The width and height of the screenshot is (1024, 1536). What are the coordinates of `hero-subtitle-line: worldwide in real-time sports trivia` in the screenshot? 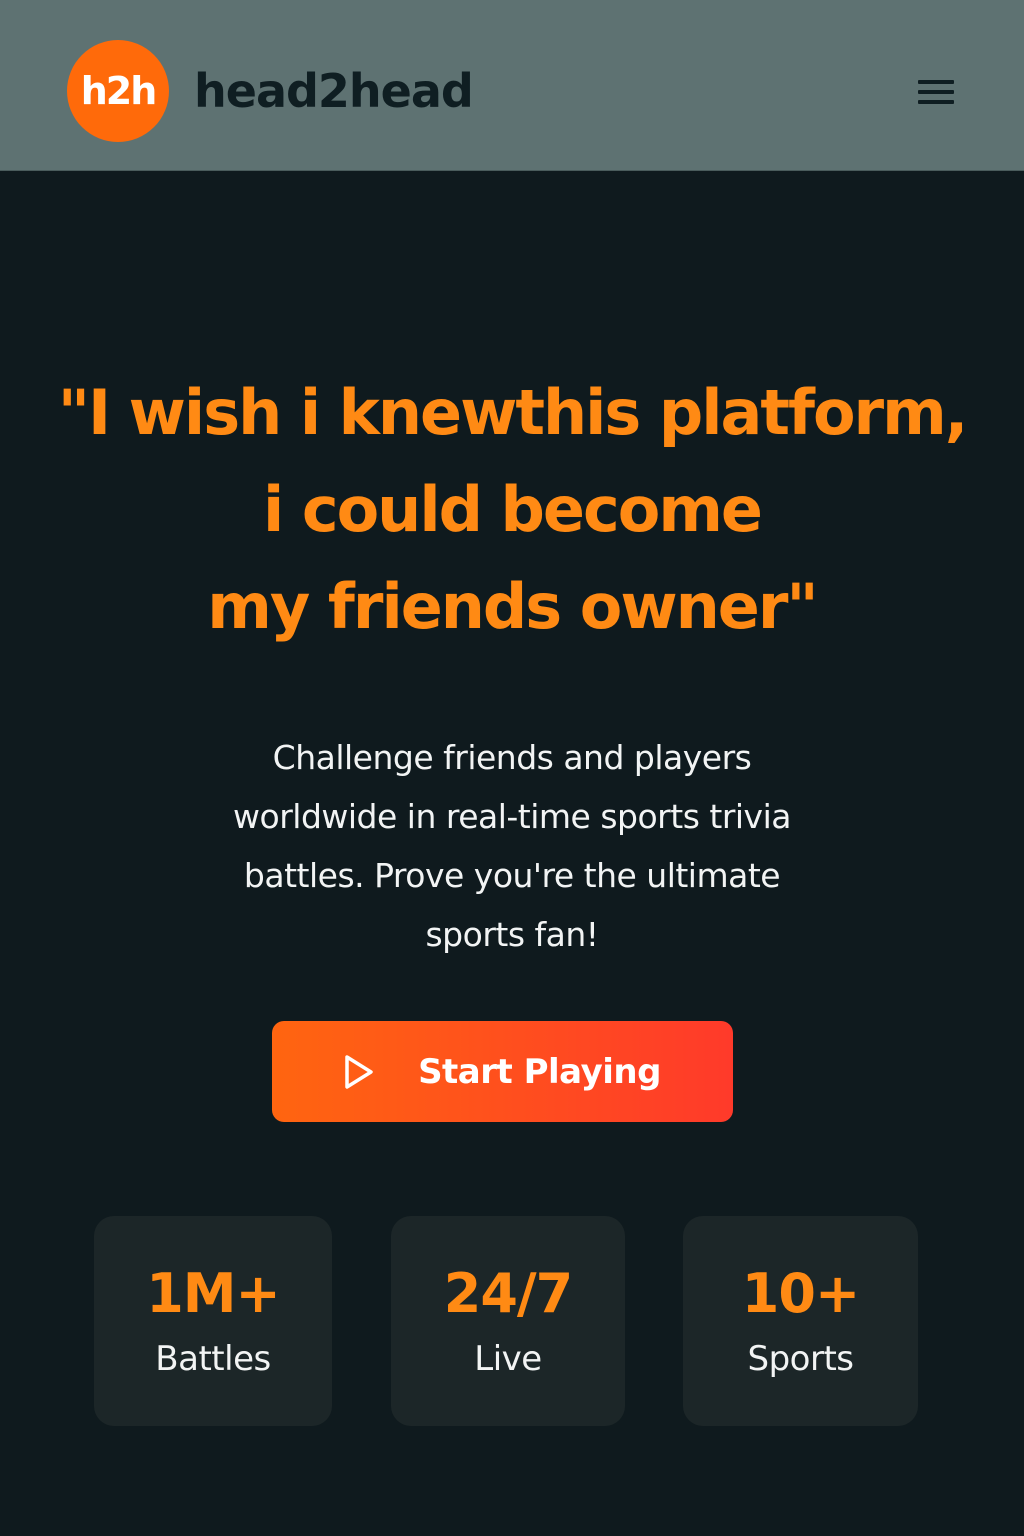 It's located at (512, 816).